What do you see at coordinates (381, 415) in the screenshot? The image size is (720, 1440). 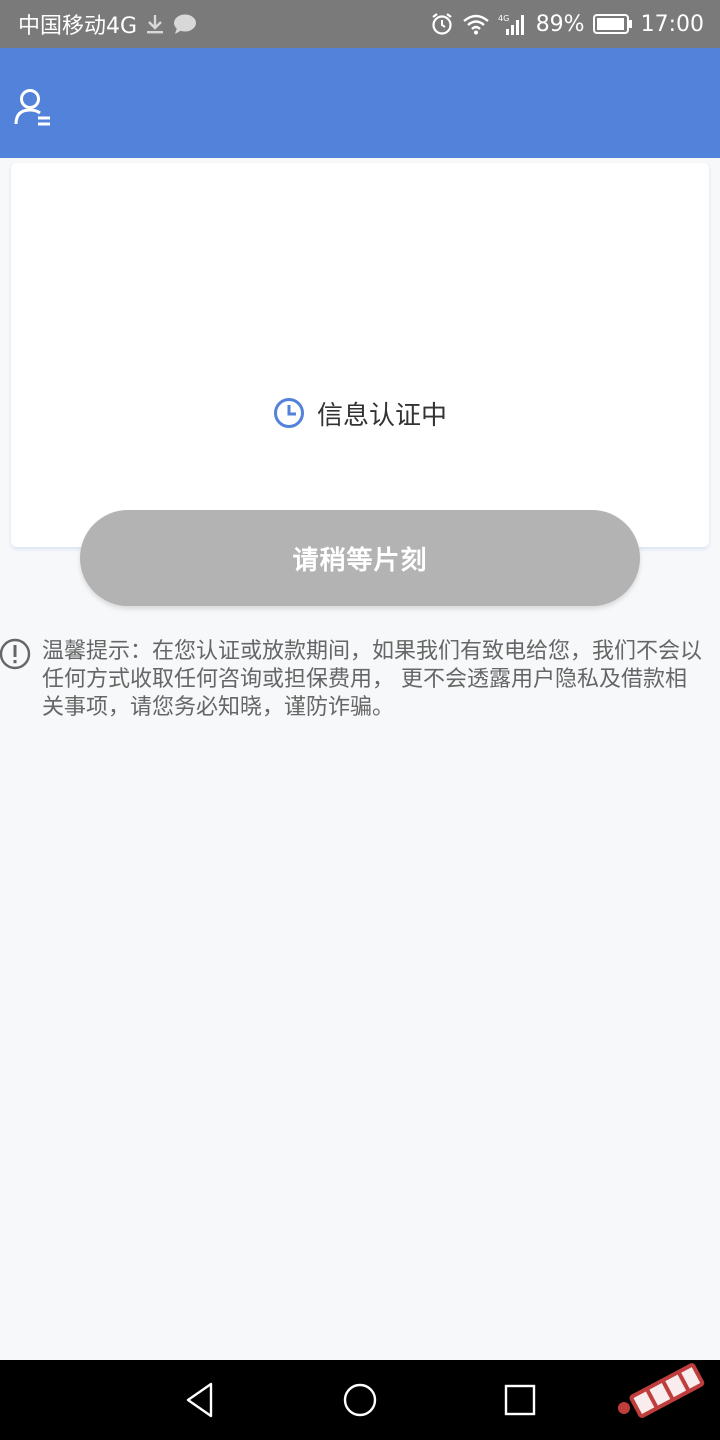 I see `verify-status-text: 信息认证中` at bounding box center [381, 415].